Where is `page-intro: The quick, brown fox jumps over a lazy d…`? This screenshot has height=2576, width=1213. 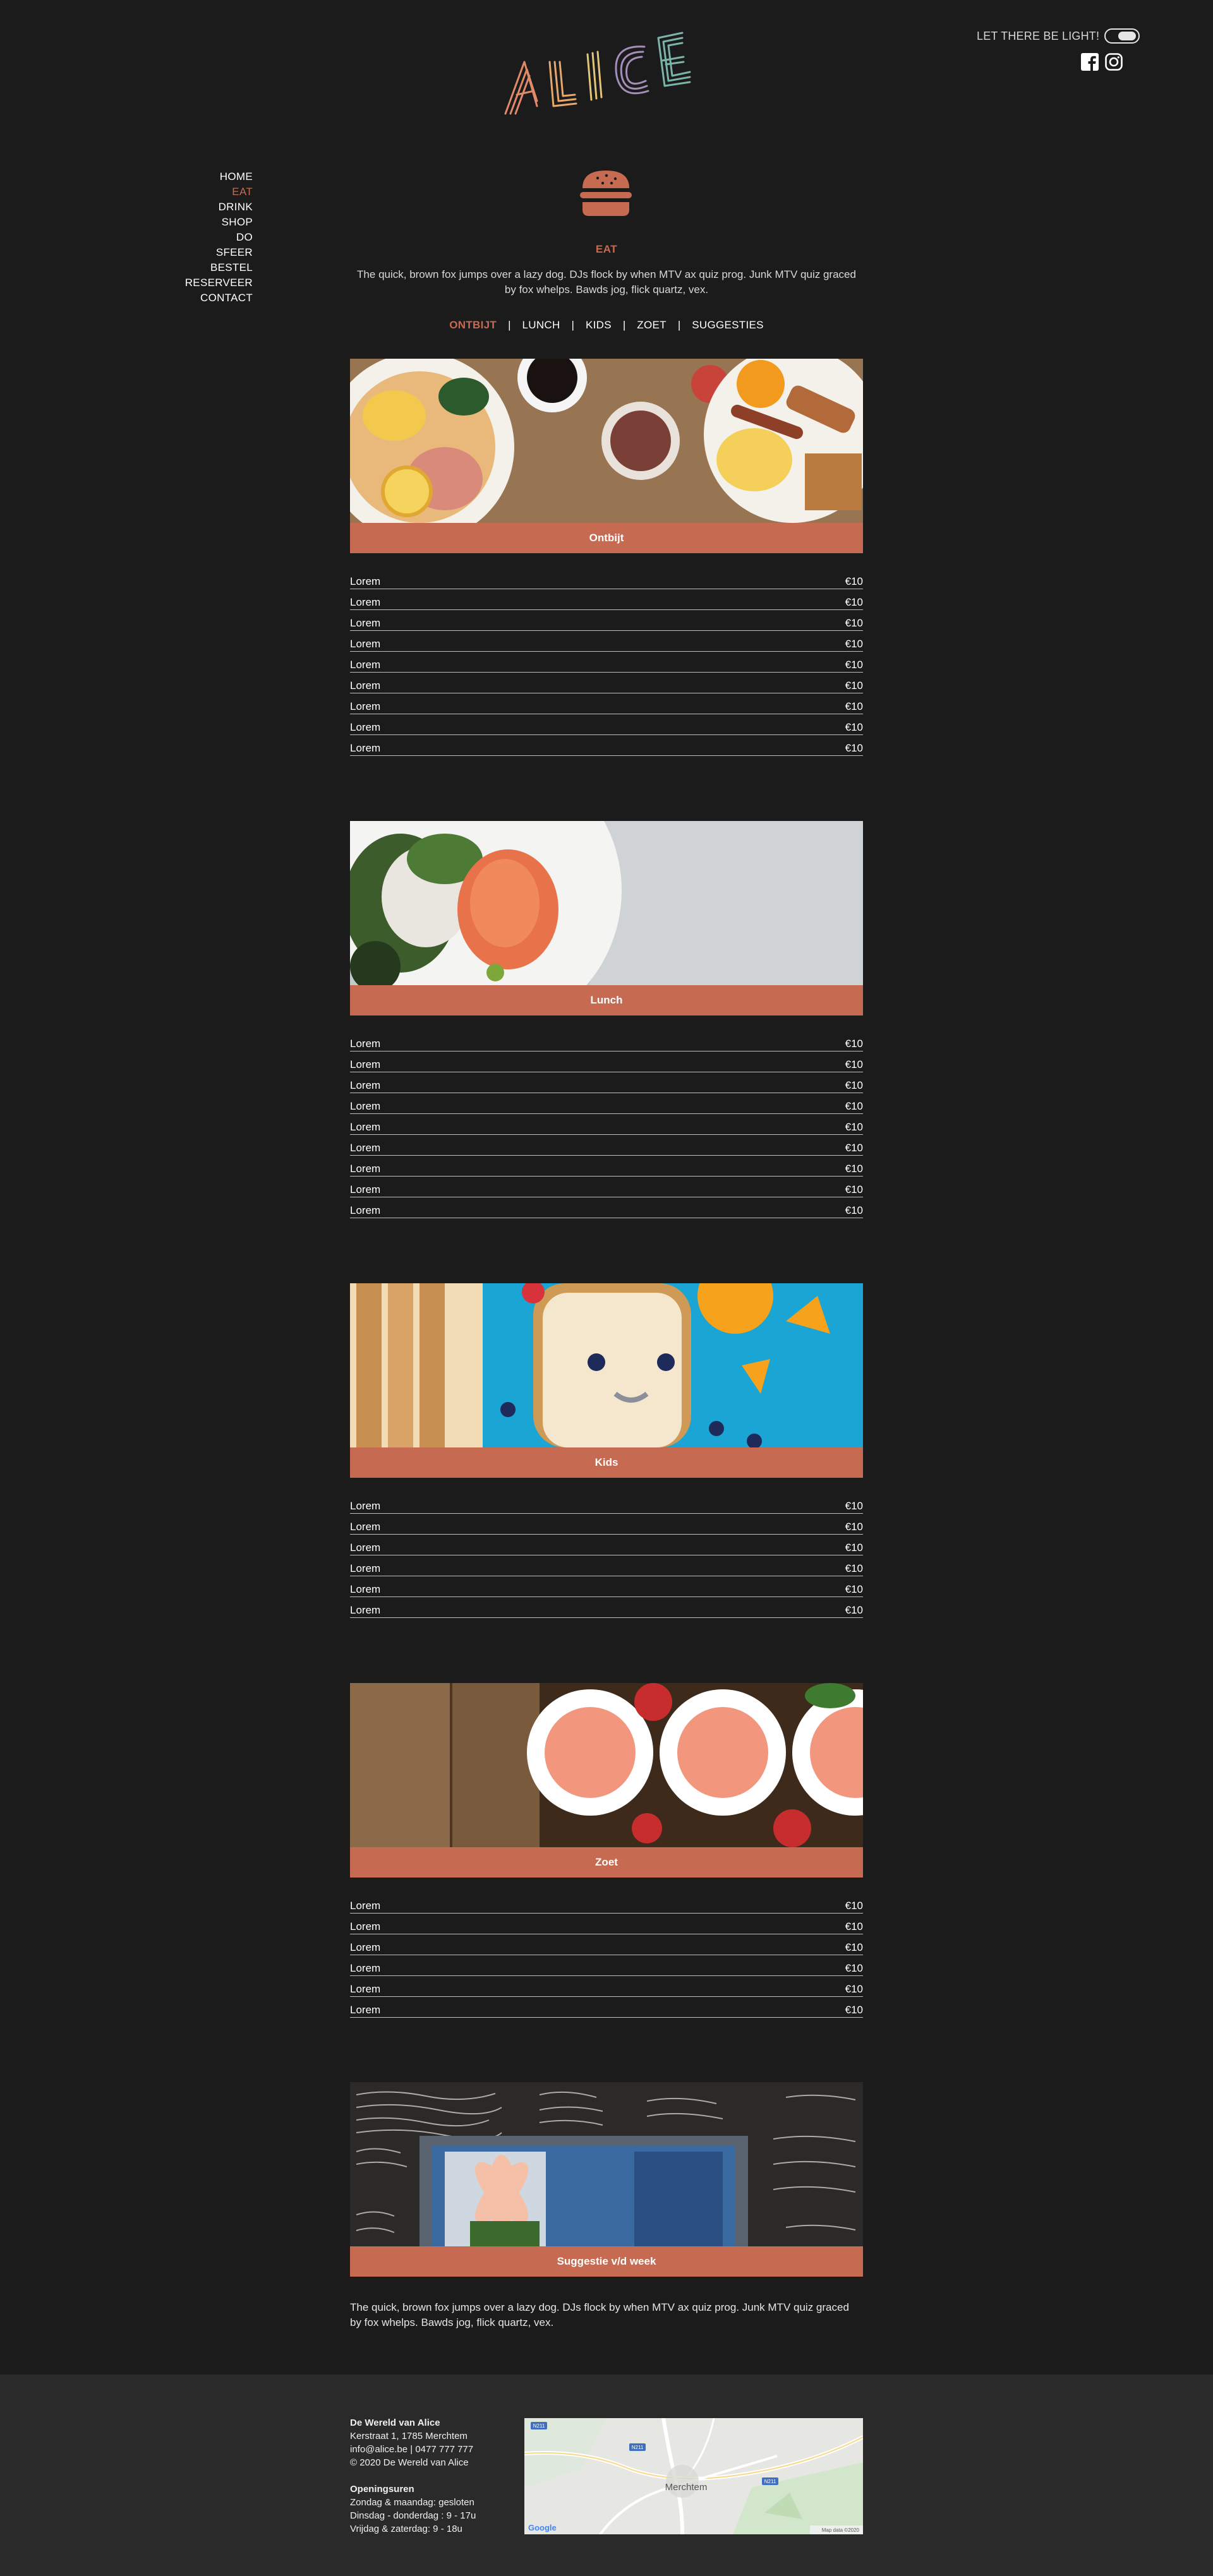
page-intro: The quick, brown fox jumps over a lazy d… is located at coordinates (606, 282).